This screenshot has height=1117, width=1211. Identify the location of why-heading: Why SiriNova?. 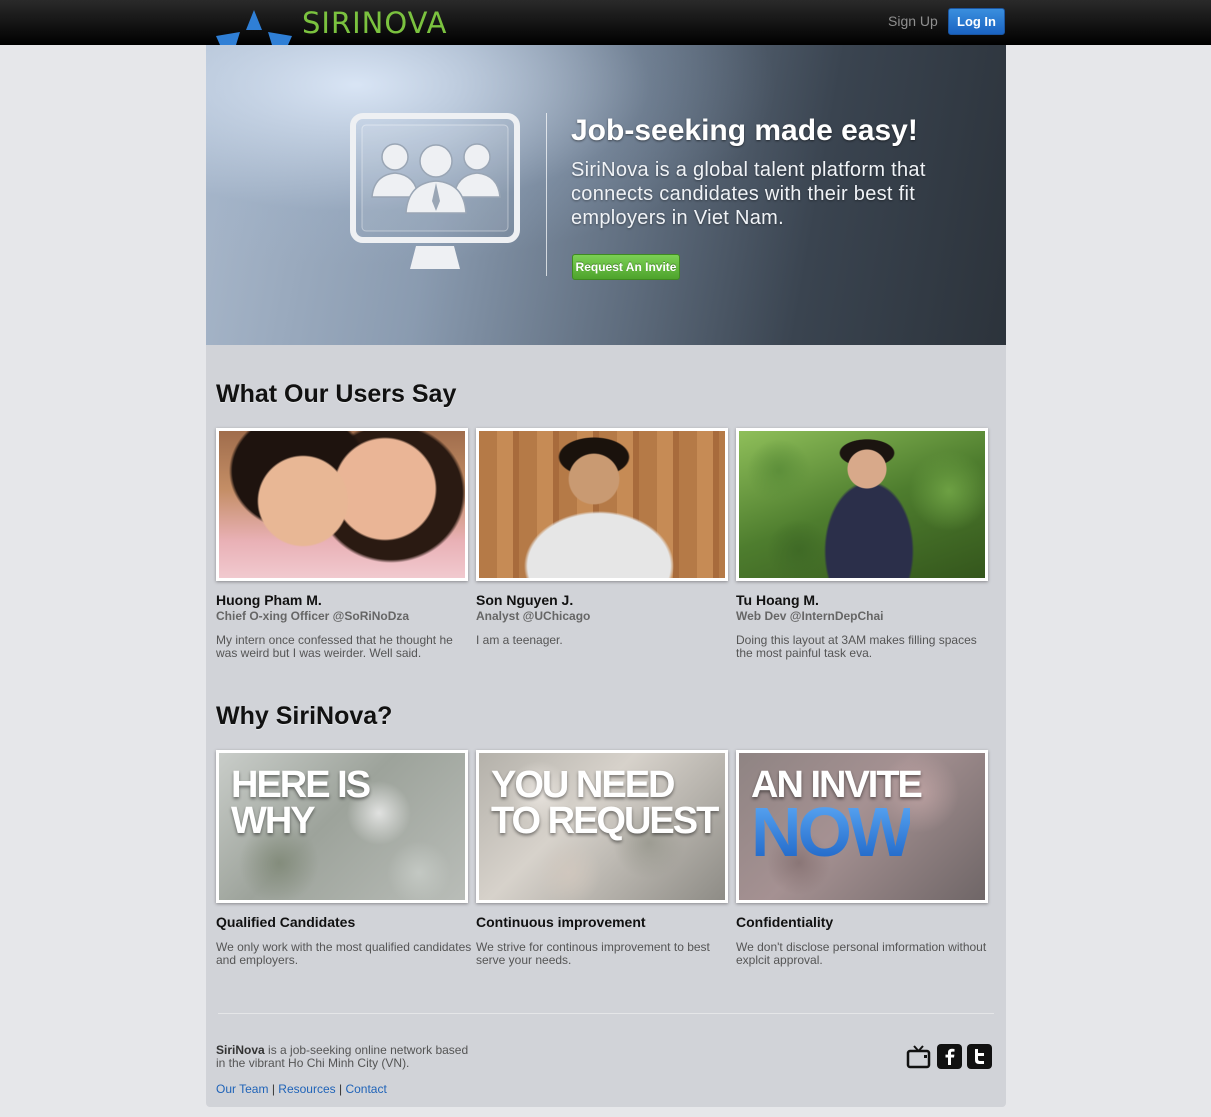
(304, 716).